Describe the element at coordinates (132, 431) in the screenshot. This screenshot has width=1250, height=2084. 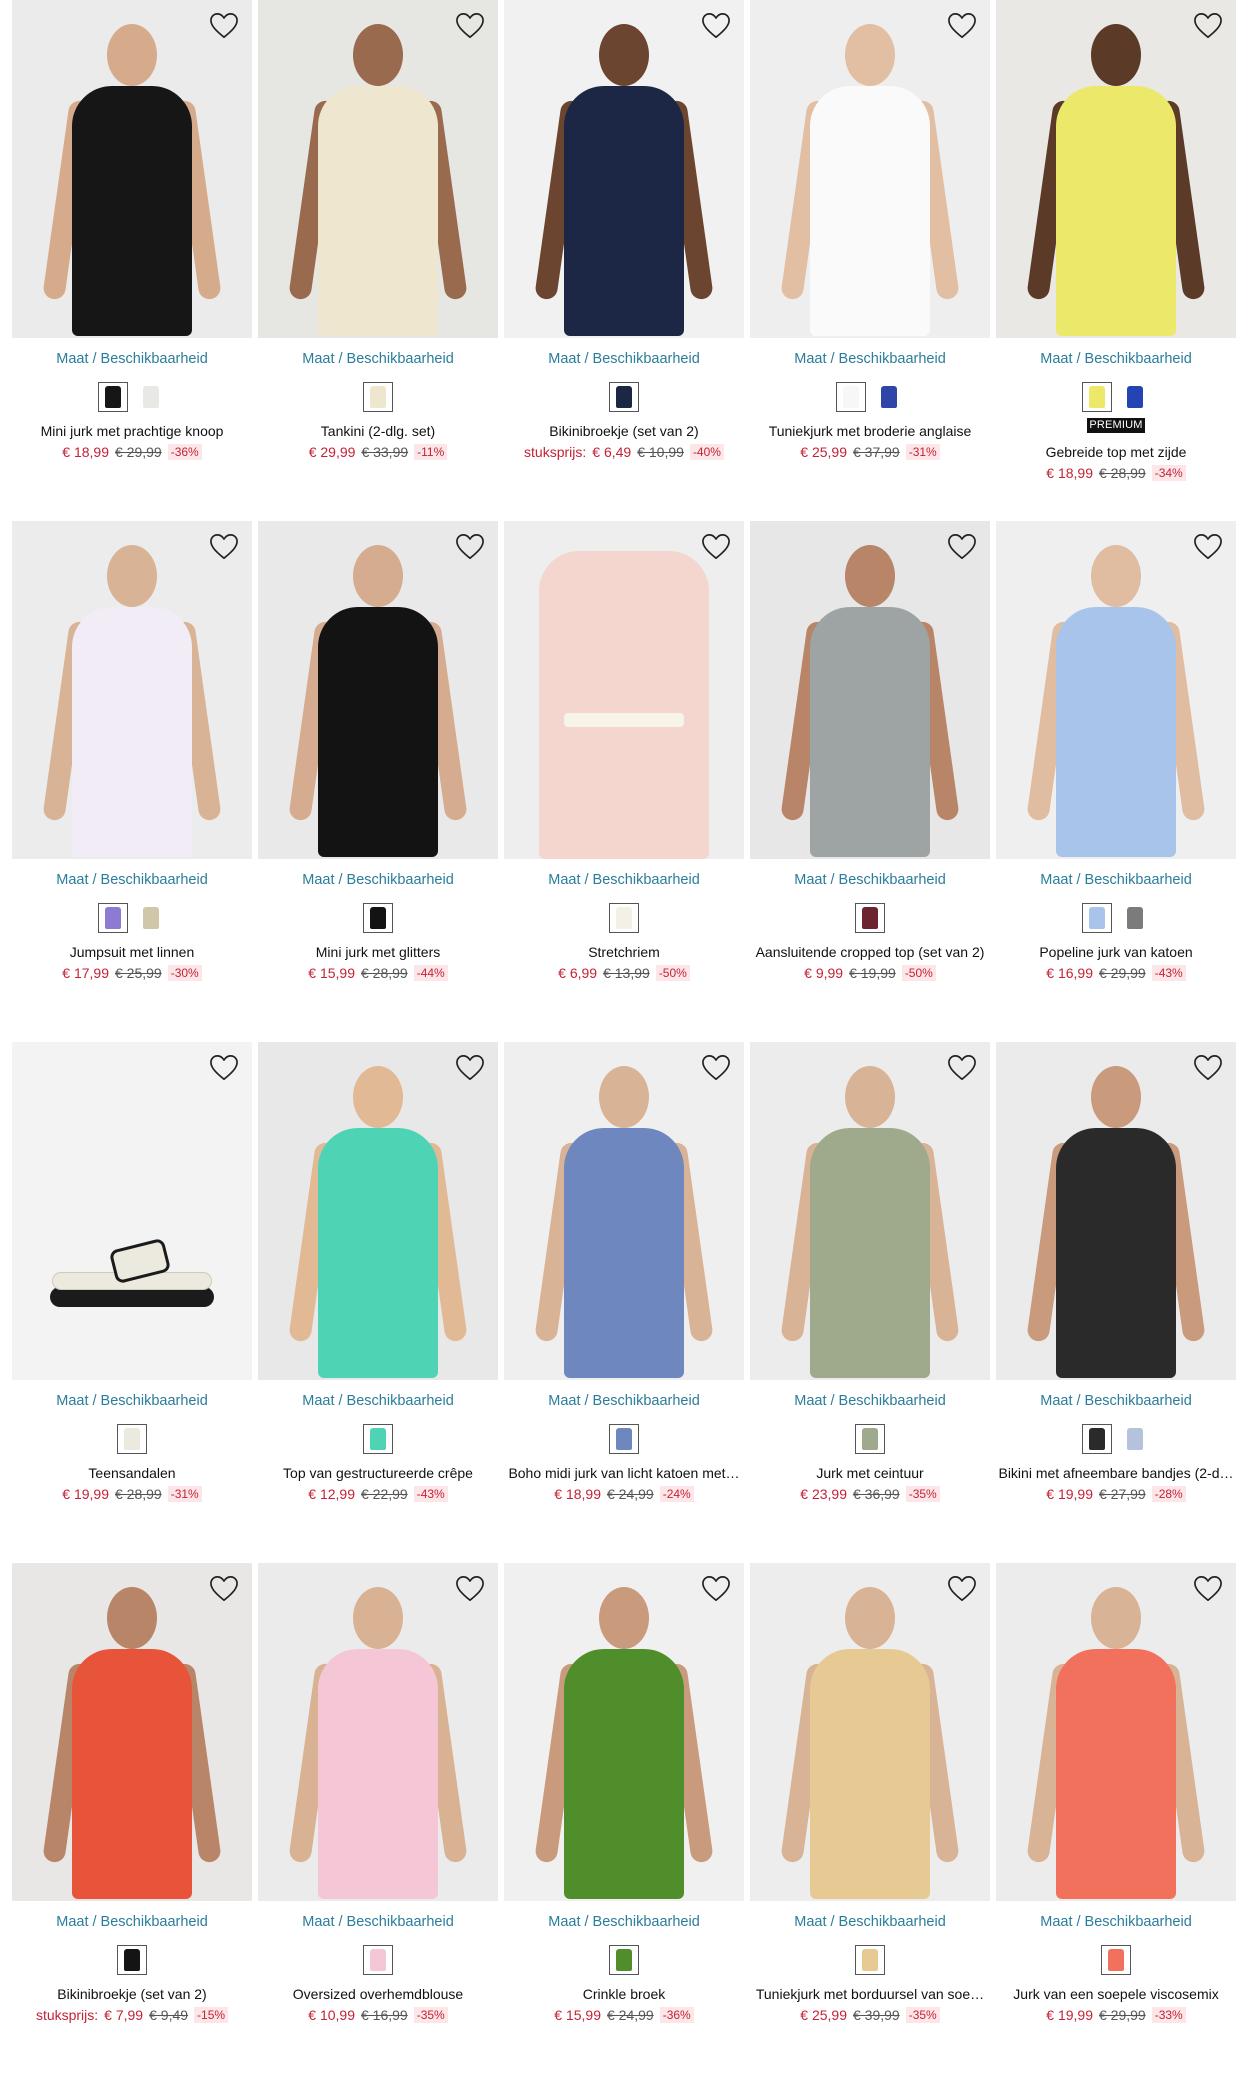
I see `product-title: Mini jurk met prachtige knoop` at that location.